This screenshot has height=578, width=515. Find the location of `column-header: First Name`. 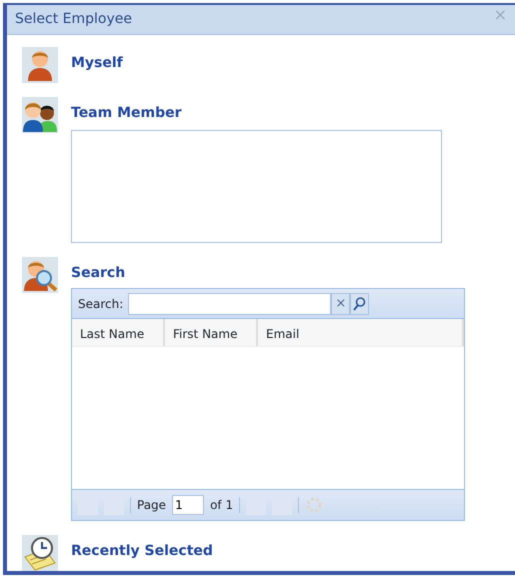

column-header: First Name is located at coordinates (211, 332).